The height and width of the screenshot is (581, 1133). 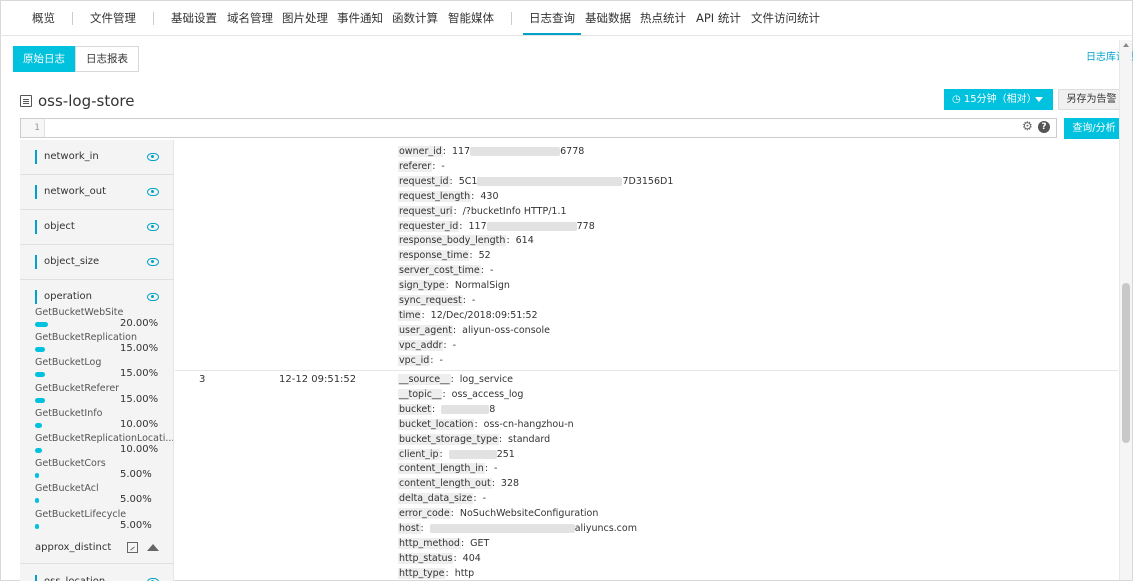 What do you see at coordinates (785, 18) in the screenshot?
I see `nav-file-access-stats: 文件访问统计` at bounding box center [785, 18].